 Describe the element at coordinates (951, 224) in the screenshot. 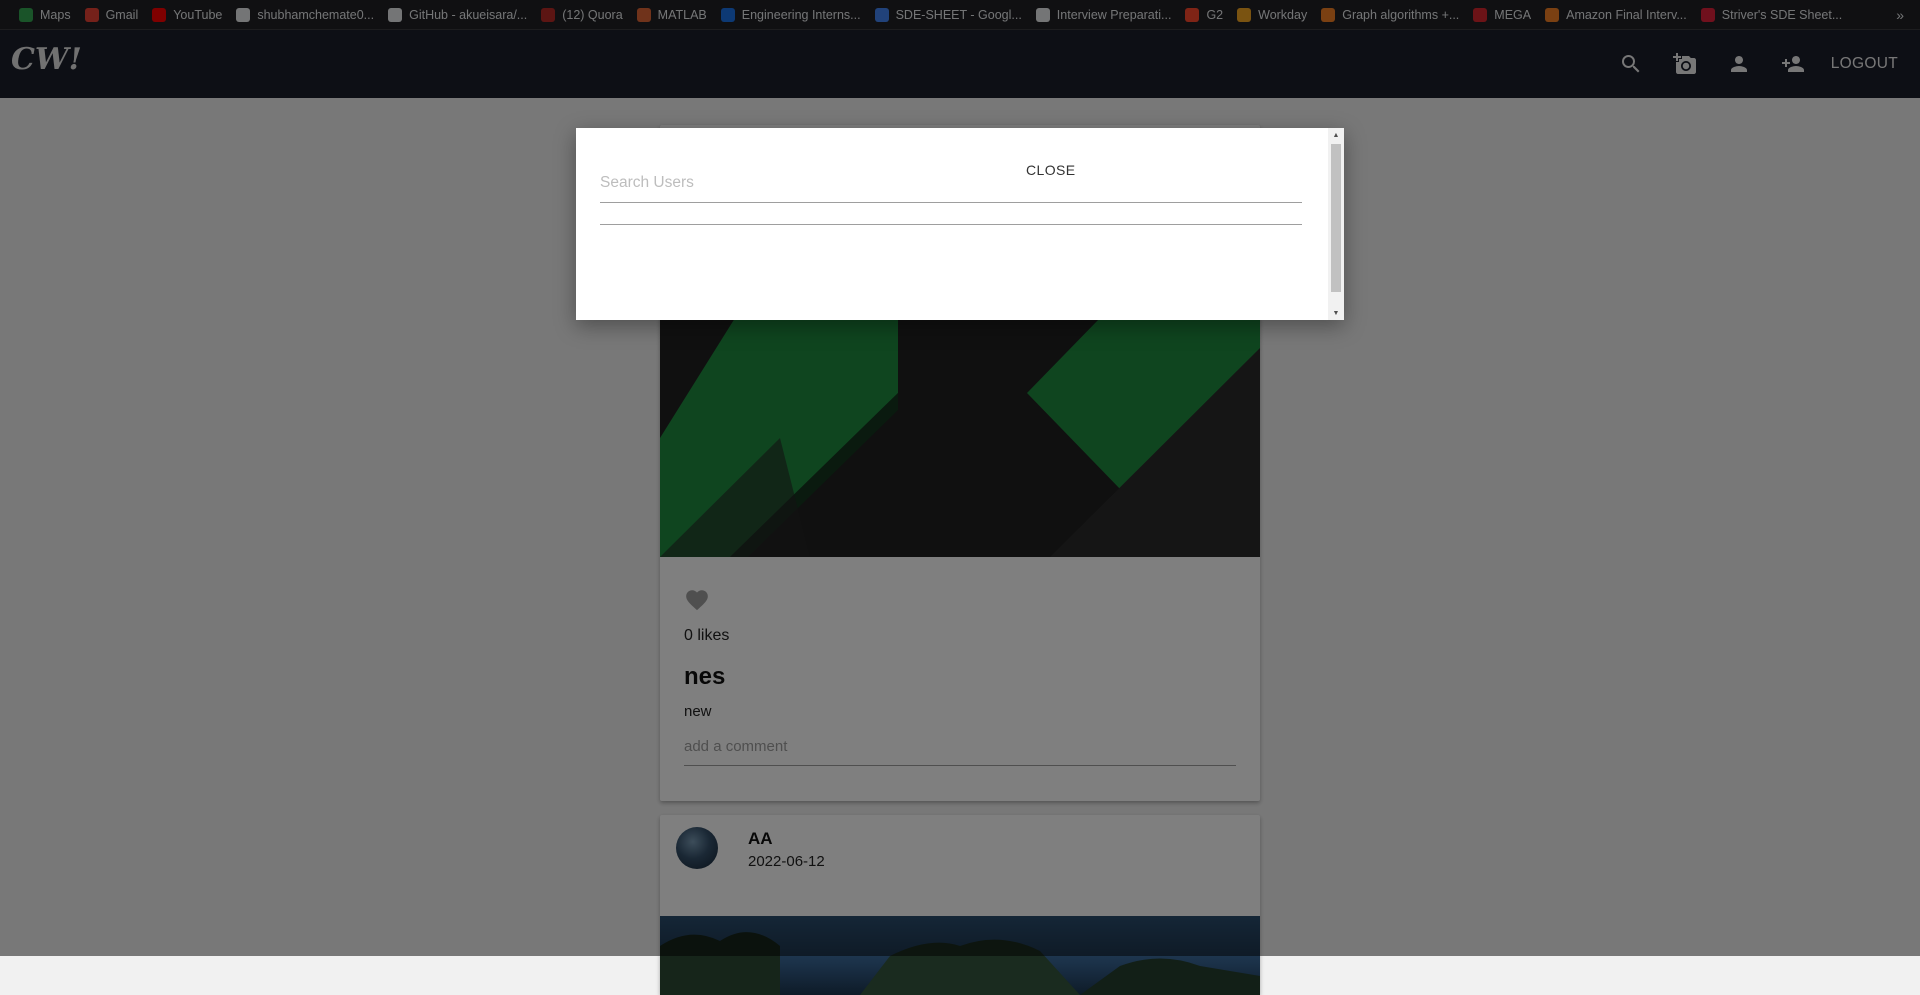

I see `search-results-list` at that location.